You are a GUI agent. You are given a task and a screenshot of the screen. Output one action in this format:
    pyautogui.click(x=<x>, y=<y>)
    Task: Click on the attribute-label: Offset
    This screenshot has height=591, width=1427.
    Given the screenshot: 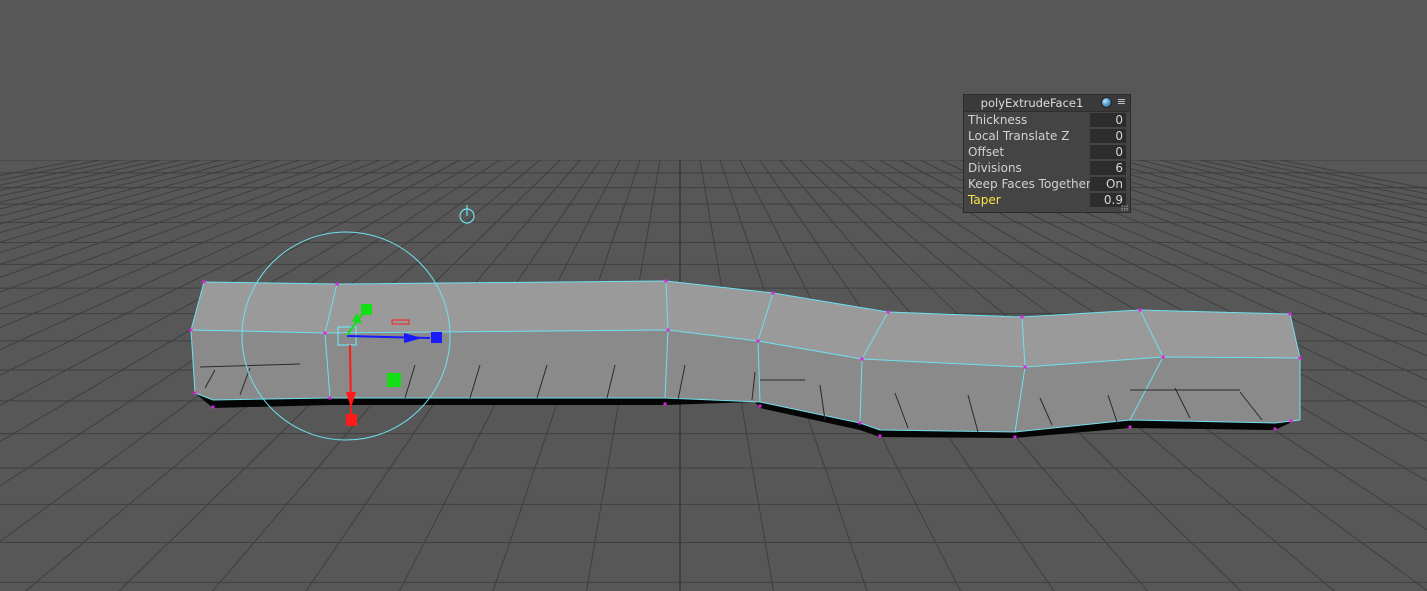 What is the action you would take?
    pyautogui.click(x=986, y=152)
    